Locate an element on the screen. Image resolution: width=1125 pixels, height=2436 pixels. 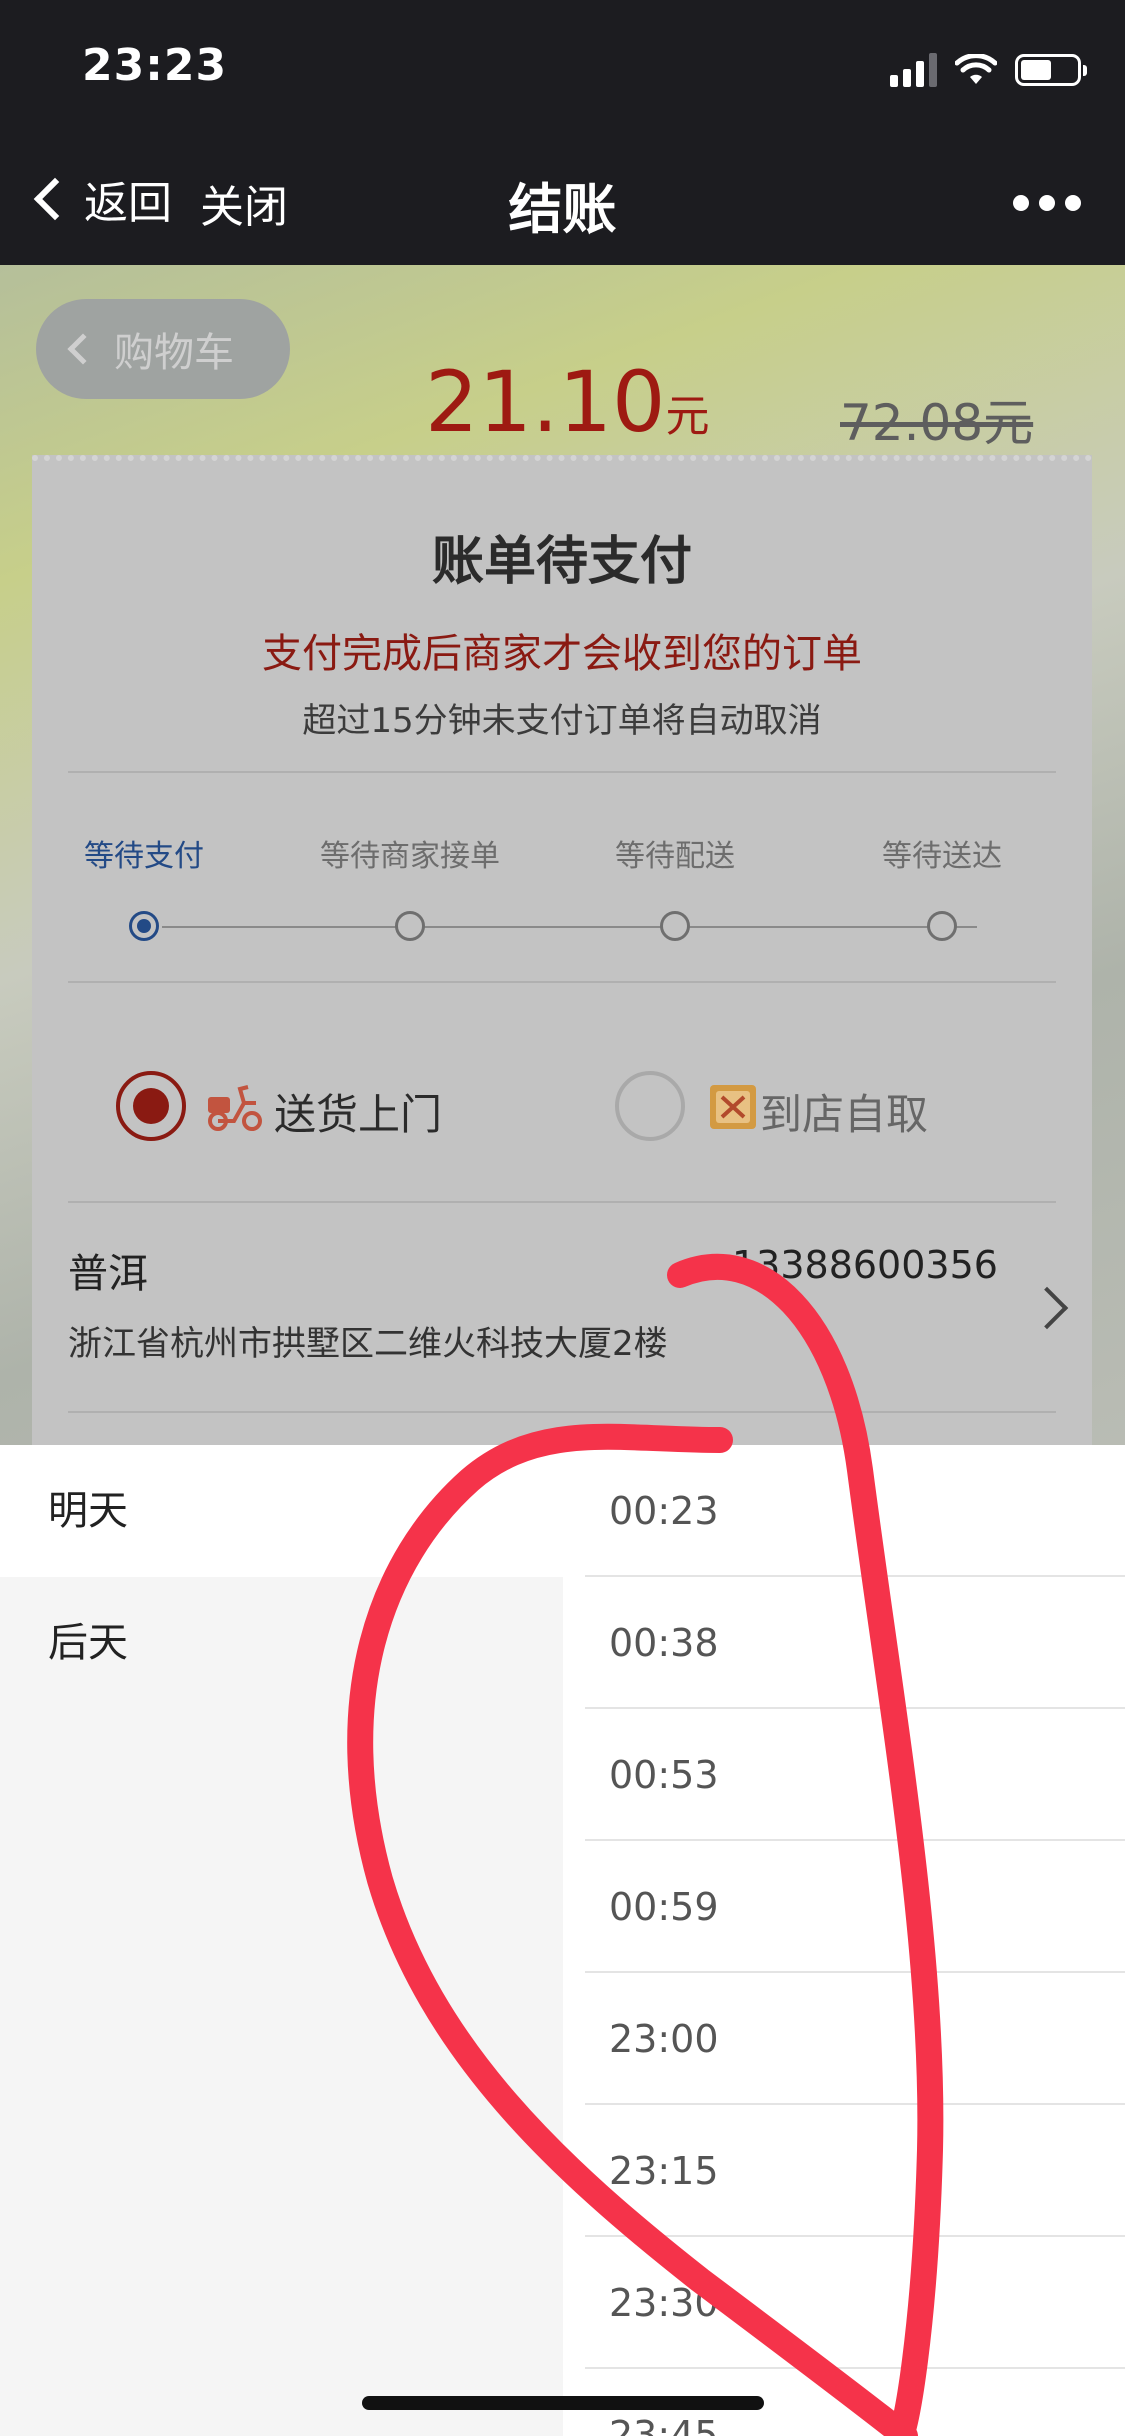
time-option: 00:59 is located at coordinates (855, 1907).